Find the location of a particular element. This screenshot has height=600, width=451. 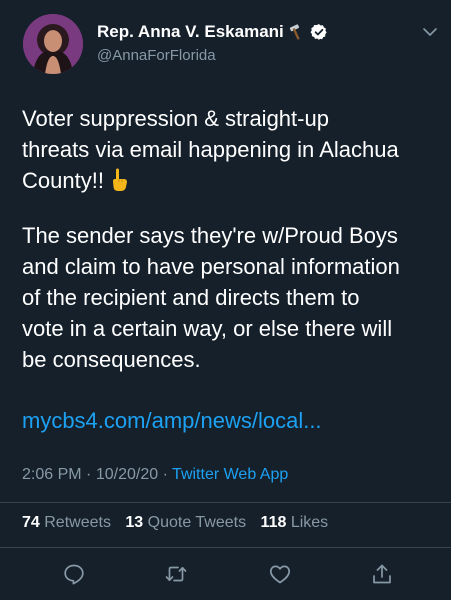

retweet-icon is located at coordinates (176, 574).